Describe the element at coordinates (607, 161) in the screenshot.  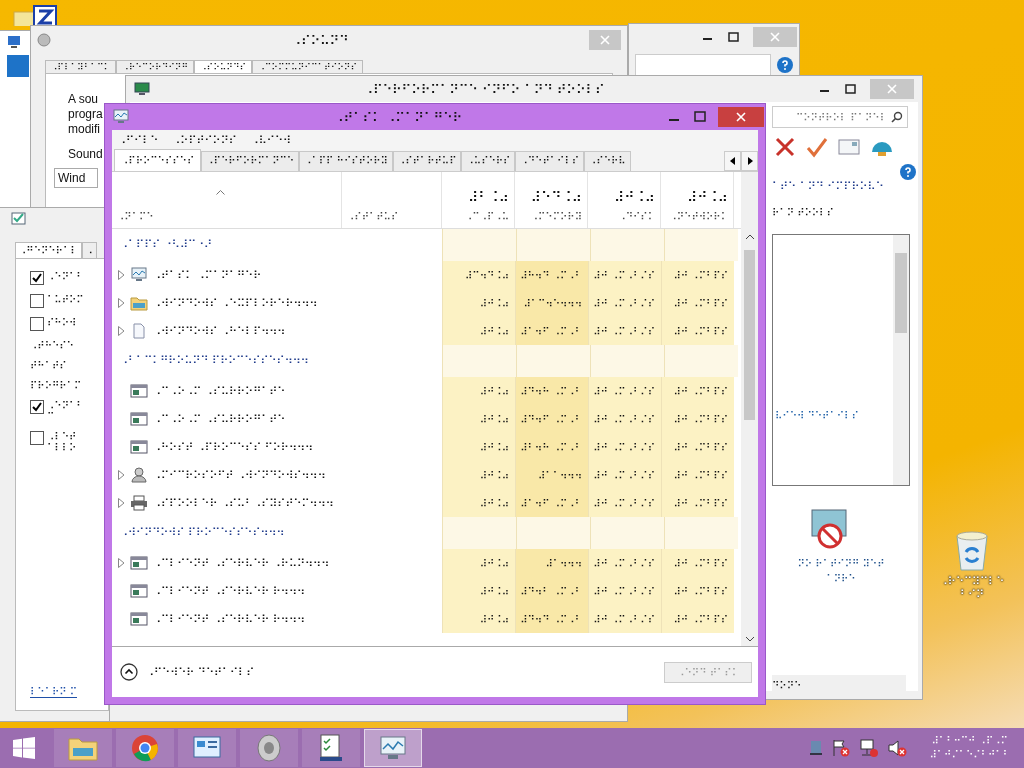
I see `tab: ⠠⠎⠑⠗⠧` at that location.